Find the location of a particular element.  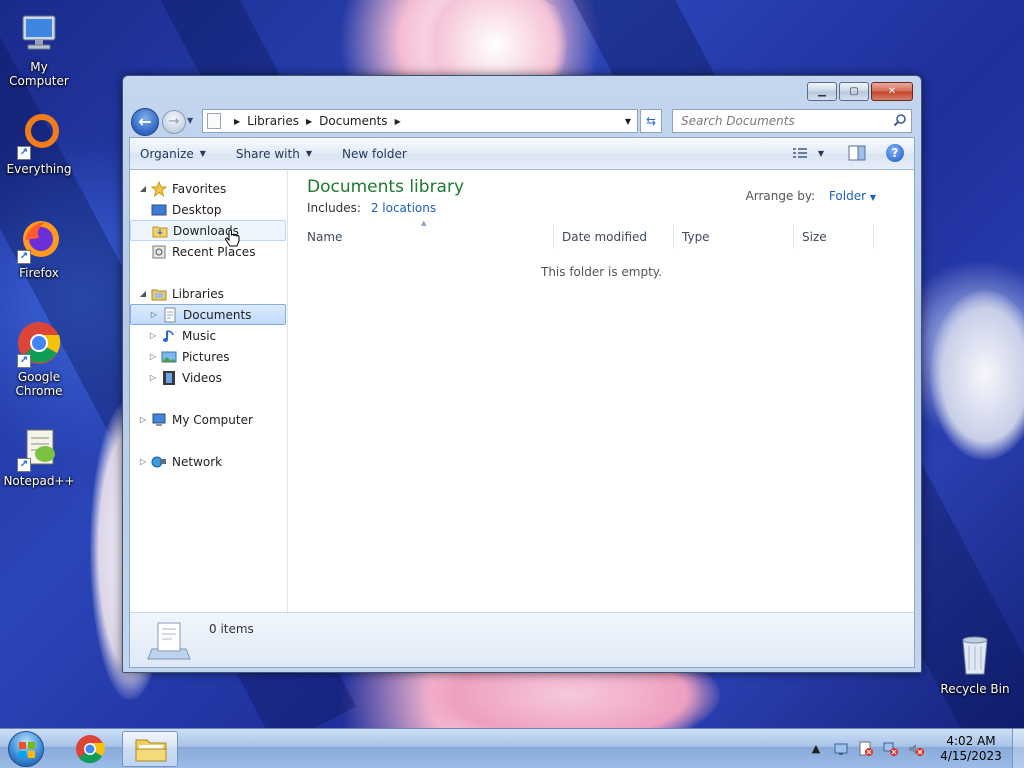

desktop-icon-google-chrome: ↗ Google Chrome is located at coordinates (39, 359).